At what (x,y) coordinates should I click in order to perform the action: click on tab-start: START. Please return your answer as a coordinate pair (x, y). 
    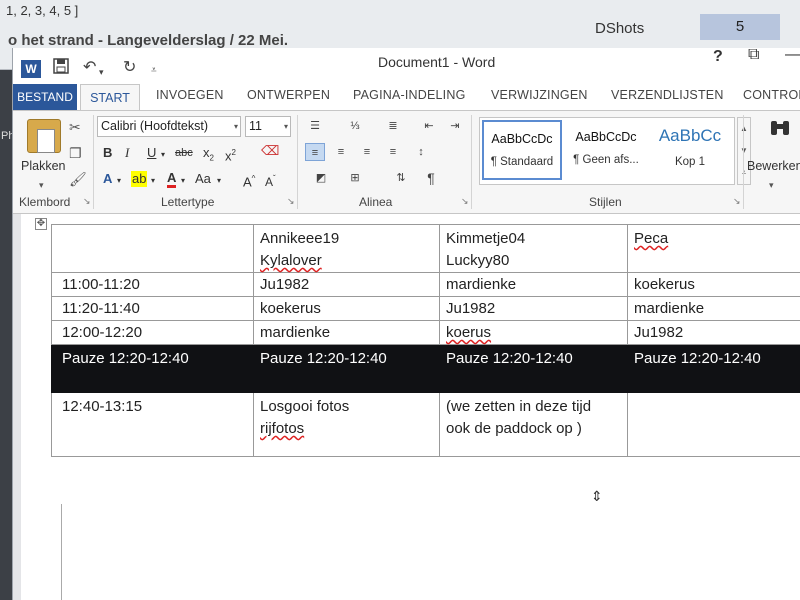
    Looking at the image, I should click on (110, 97).